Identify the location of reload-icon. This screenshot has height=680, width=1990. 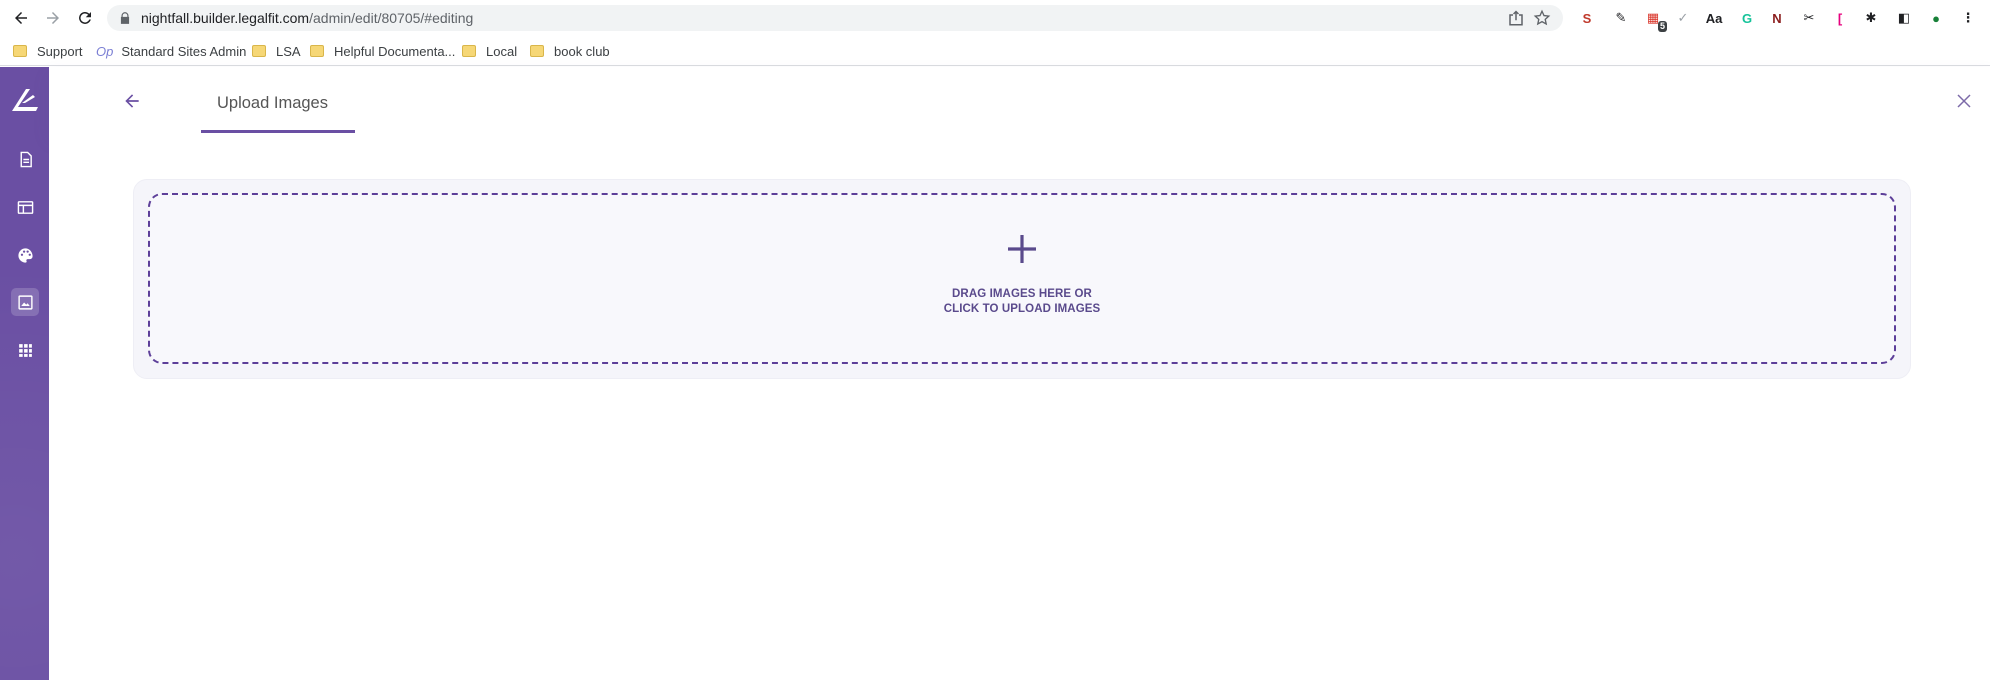
(85, 17).